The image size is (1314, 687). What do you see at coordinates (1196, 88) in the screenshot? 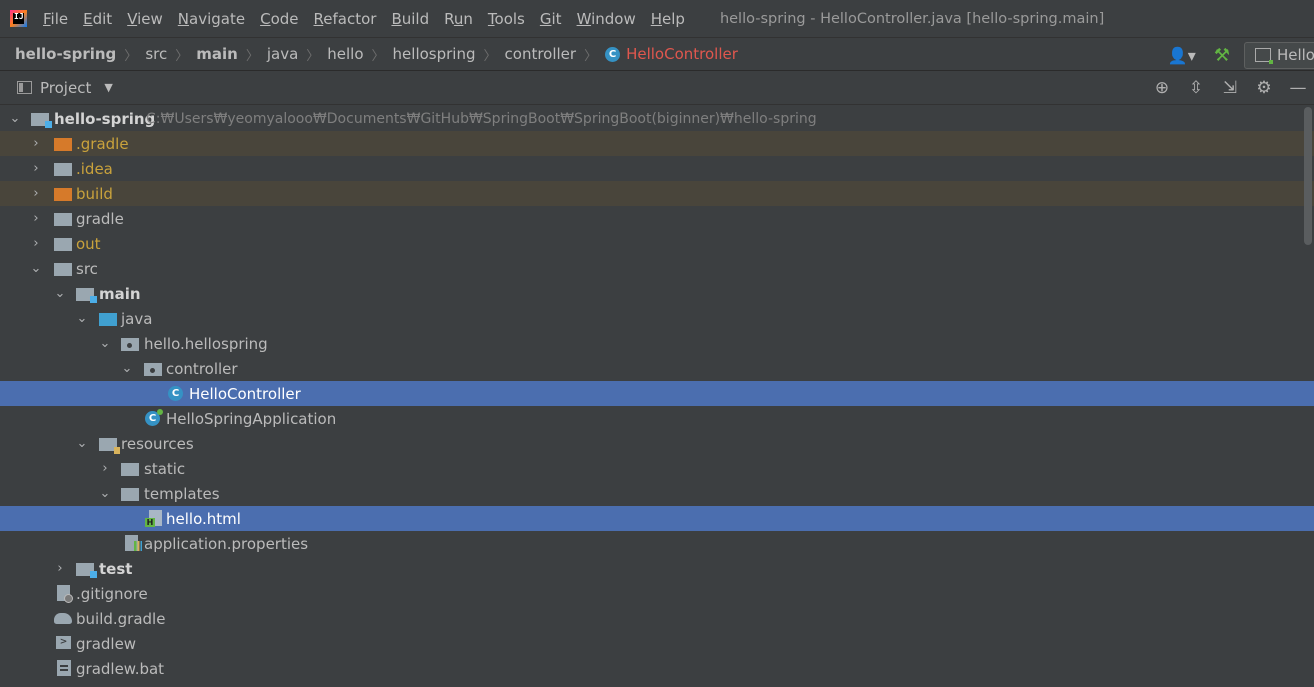
I see `expand-all-icon: ⇳` at bounding box center [1196, 88].